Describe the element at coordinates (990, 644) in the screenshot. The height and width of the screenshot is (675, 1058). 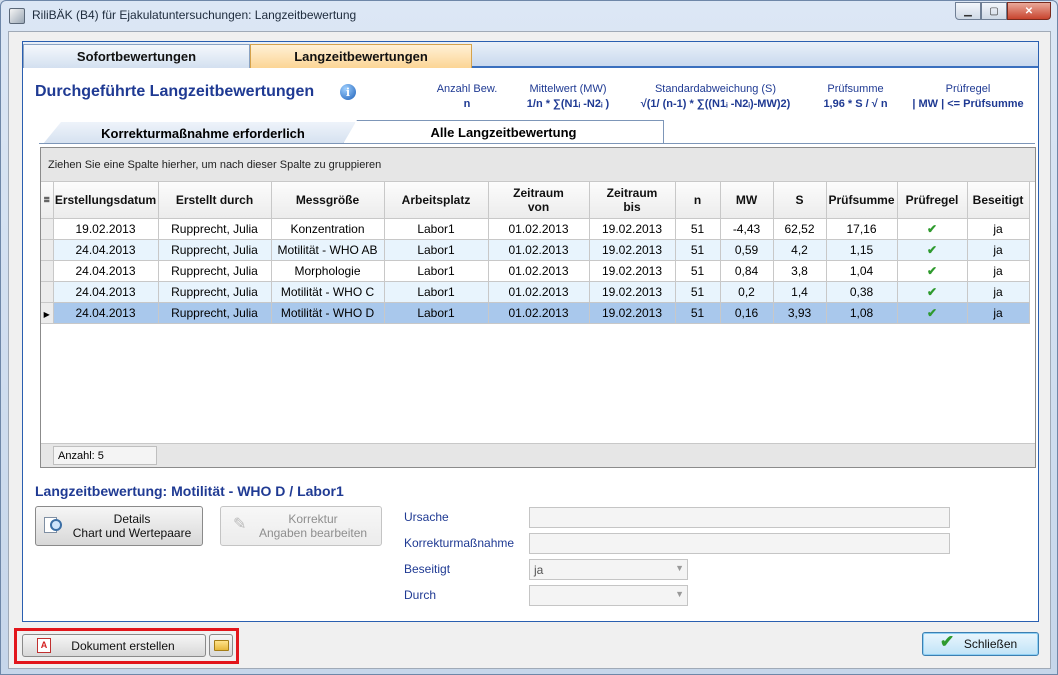
I see `schliessen-label: Schließen` at that location.